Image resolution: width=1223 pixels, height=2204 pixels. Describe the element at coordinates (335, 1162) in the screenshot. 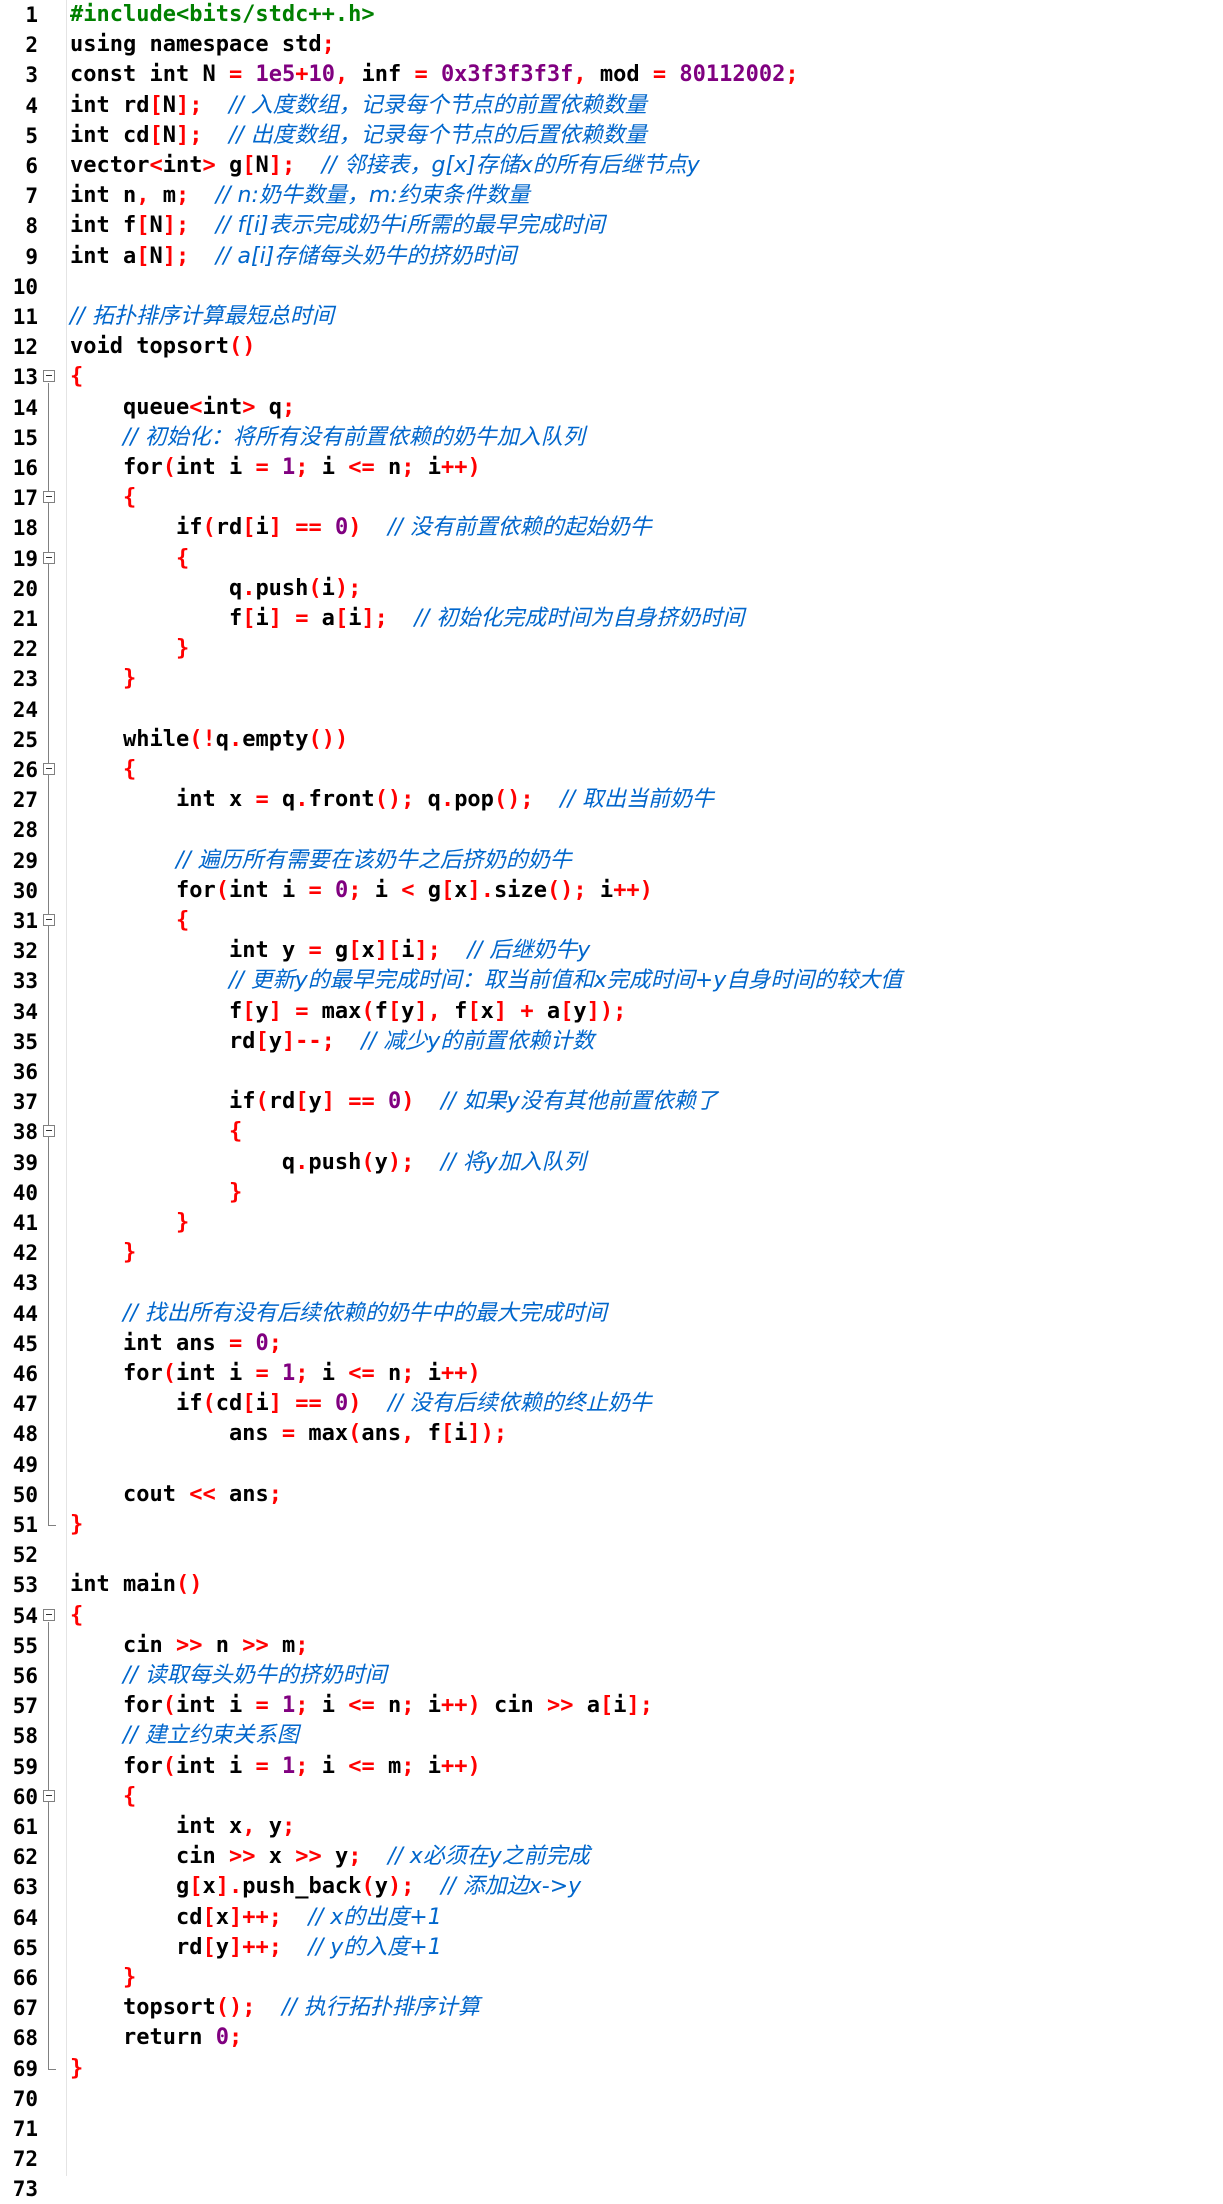

I see `code-token: push` at that location.